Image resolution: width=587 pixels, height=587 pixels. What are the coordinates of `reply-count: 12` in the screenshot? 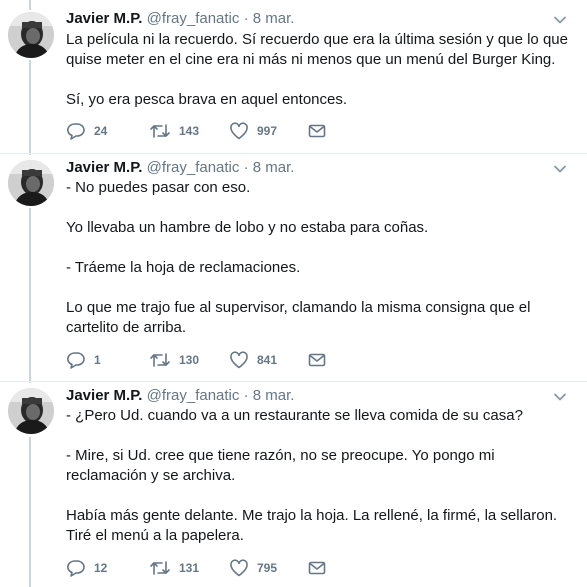 It's located at (101, 568).